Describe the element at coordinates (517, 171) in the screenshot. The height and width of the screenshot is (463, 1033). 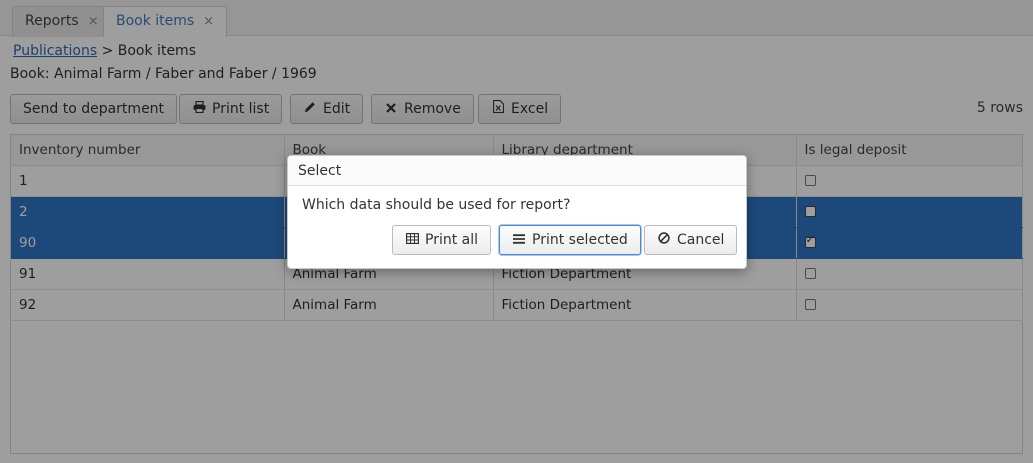
I see `dialog-title: Select` at that location.